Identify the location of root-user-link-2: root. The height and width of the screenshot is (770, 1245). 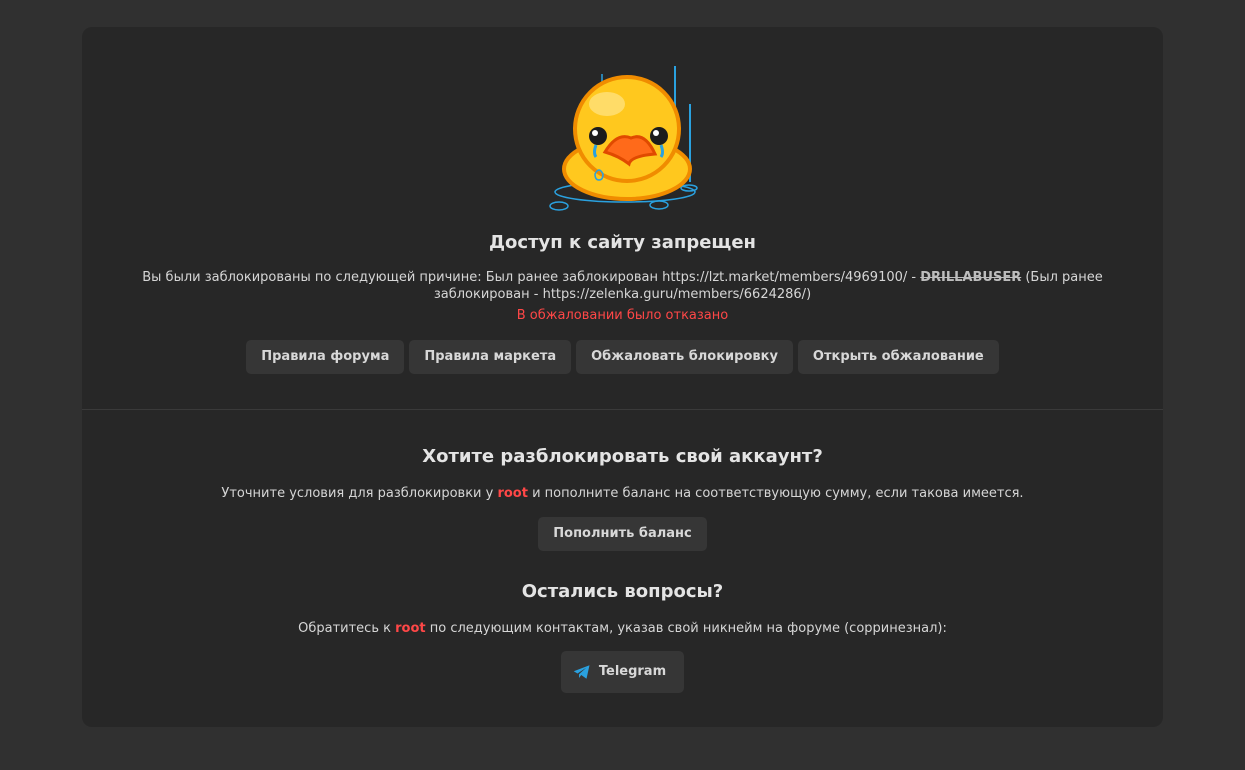
(410, 628).